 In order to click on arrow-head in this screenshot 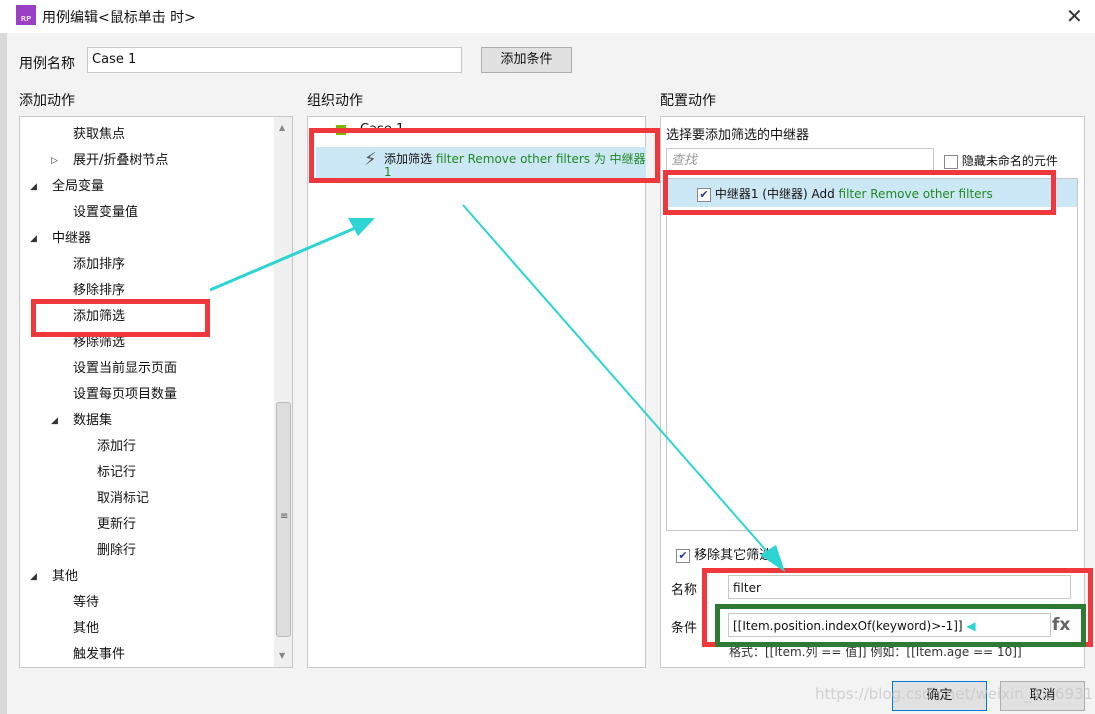, I will do `click(361, 227)`.